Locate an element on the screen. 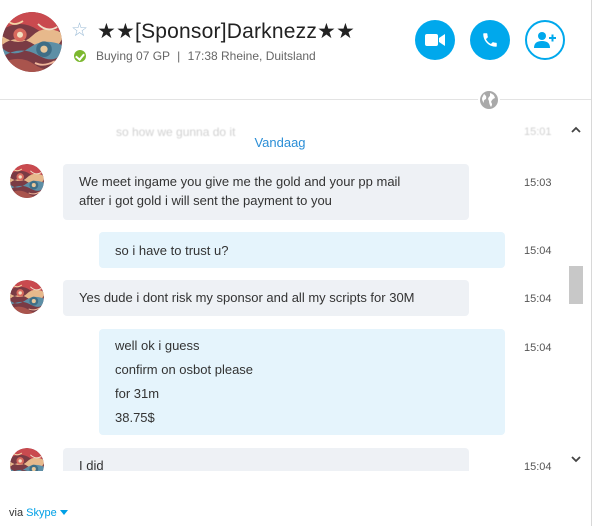  scroll-down-arrow-icon is located at coordinates (576, 459).